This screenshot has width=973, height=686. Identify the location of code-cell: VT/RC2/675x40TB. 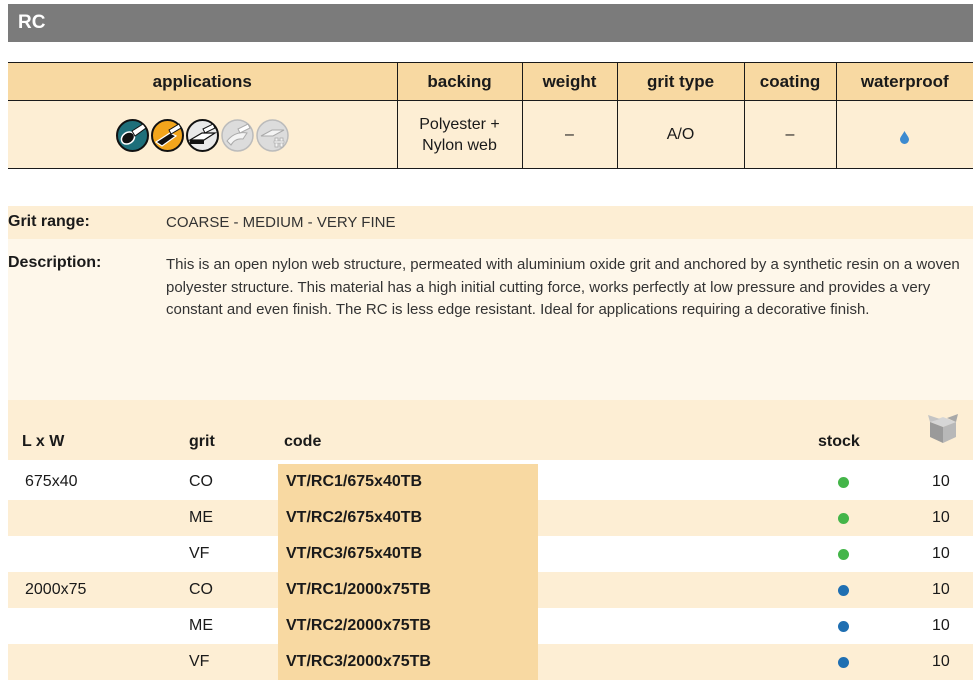
(408, 518).